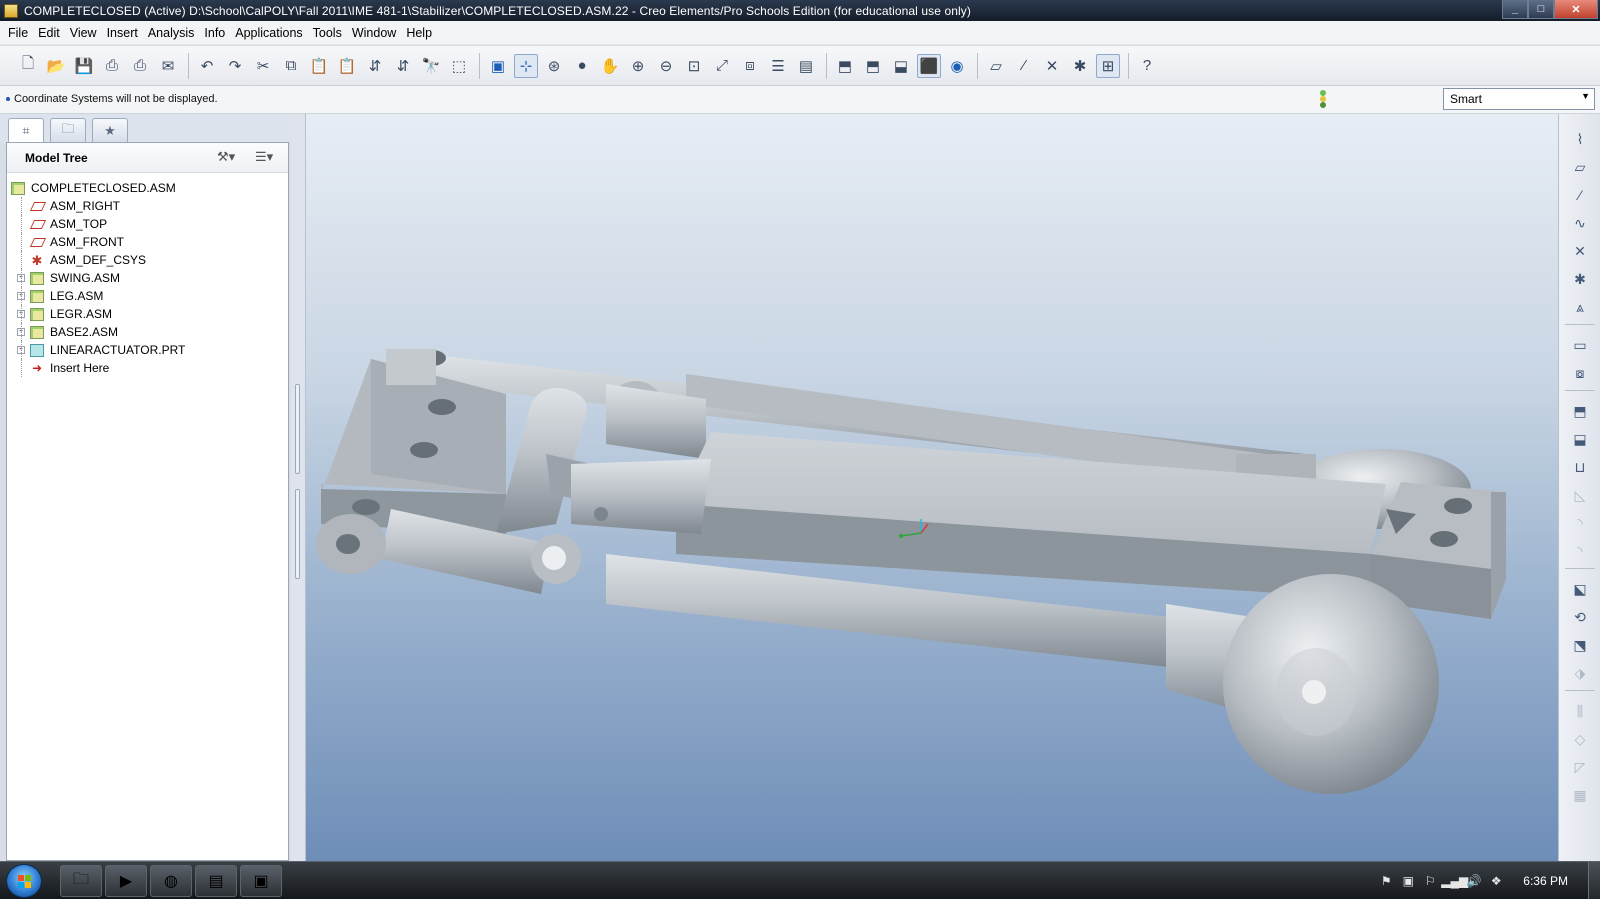  Describe the element at coordinates (1580, 495) in the screenshot. I see `shell-tool-icon: ◺` at that location.